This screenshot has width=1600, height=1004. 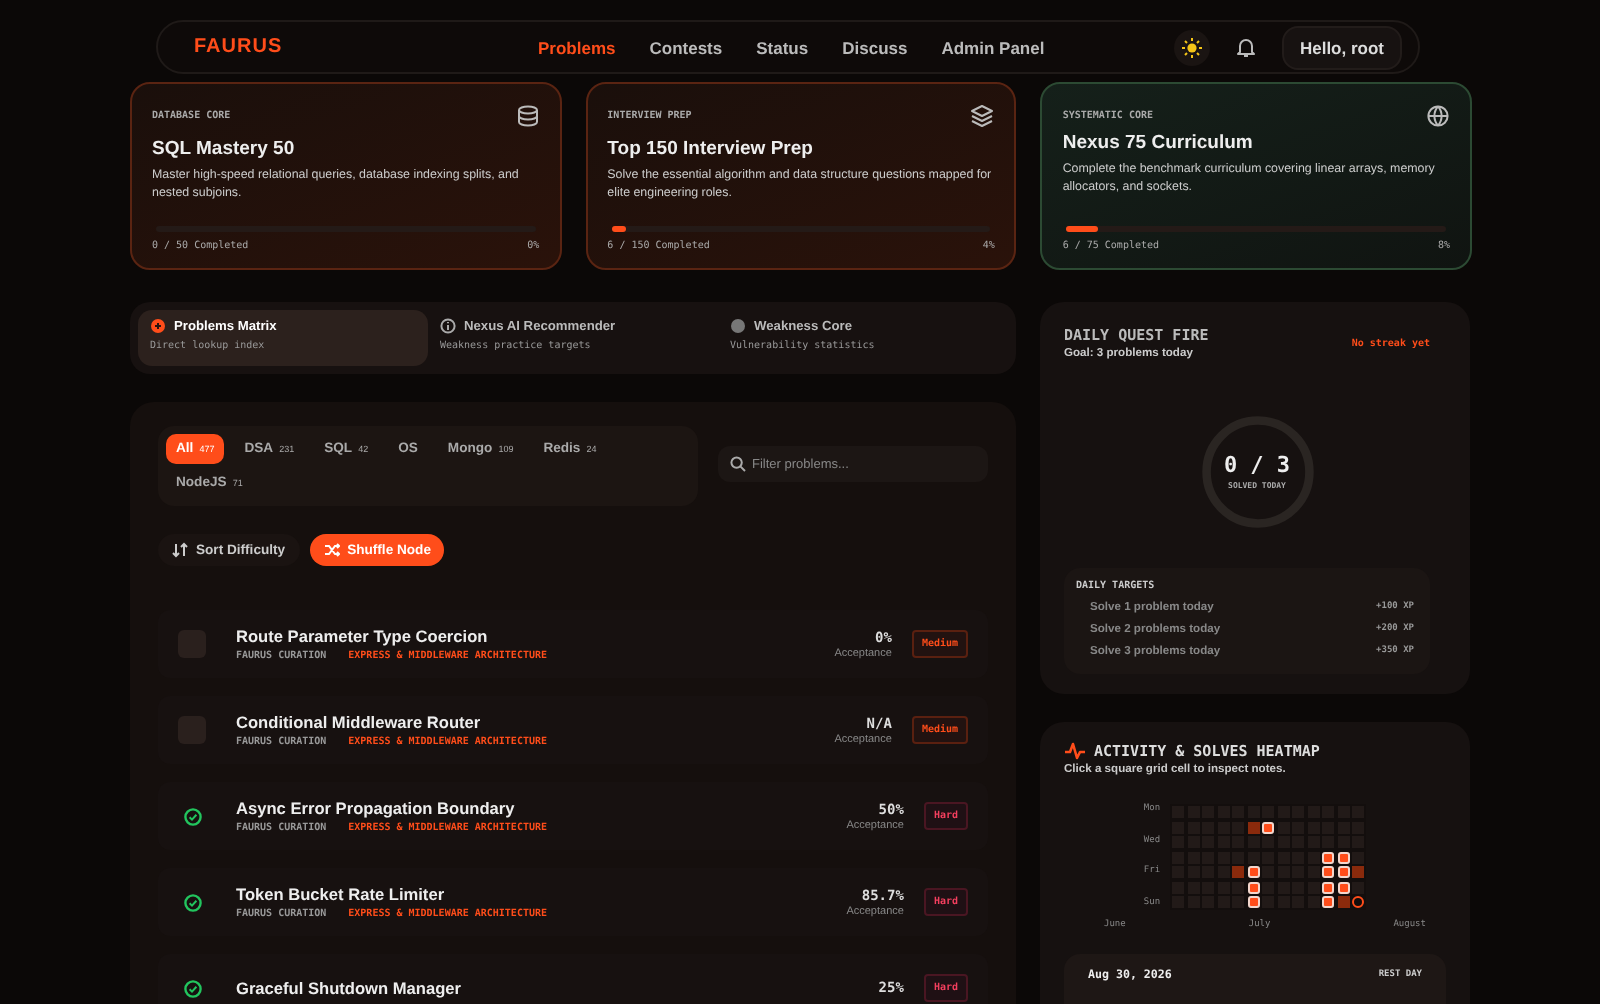 I want to click on nav-link: Discuss, so click(x=875, y=47).